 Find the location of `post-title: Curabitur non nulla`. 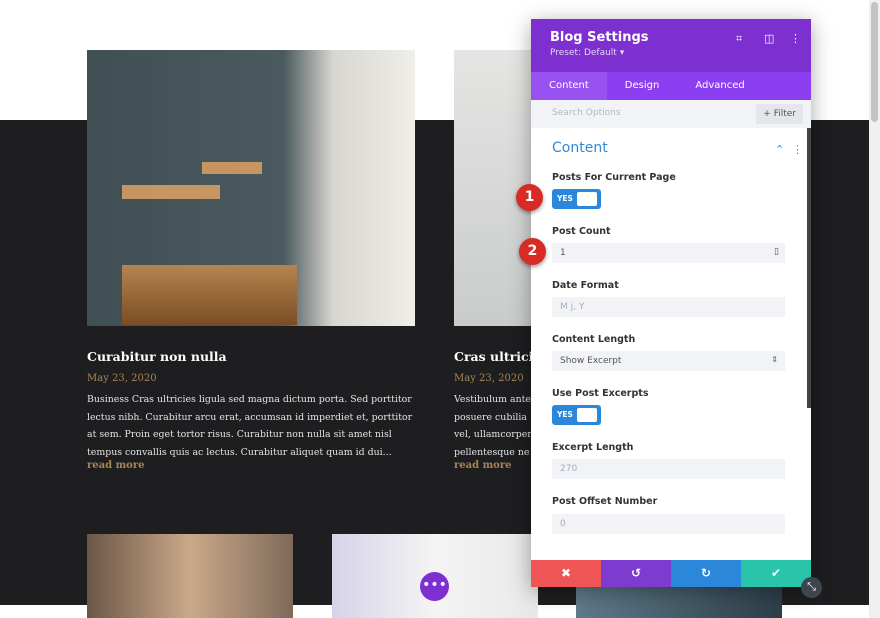

post-title: Curabitur non nulla is located at coordinates (157, 356).